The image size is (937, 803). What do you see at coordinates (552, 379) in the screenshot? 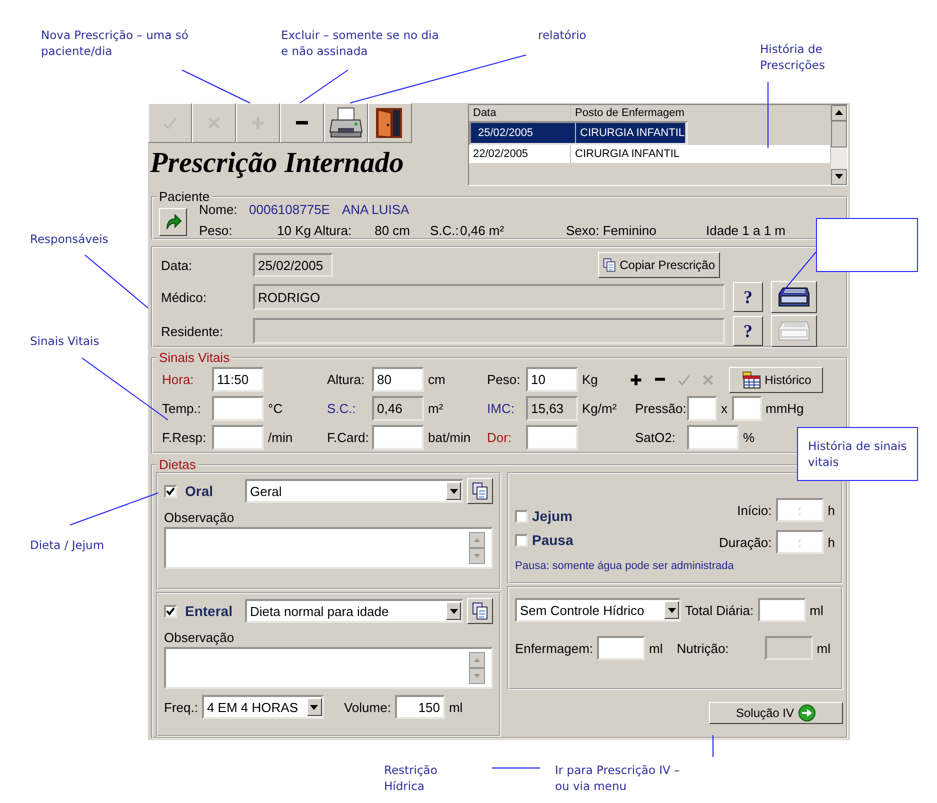
I see `input-field: 10` at bounding box center [552, 379].